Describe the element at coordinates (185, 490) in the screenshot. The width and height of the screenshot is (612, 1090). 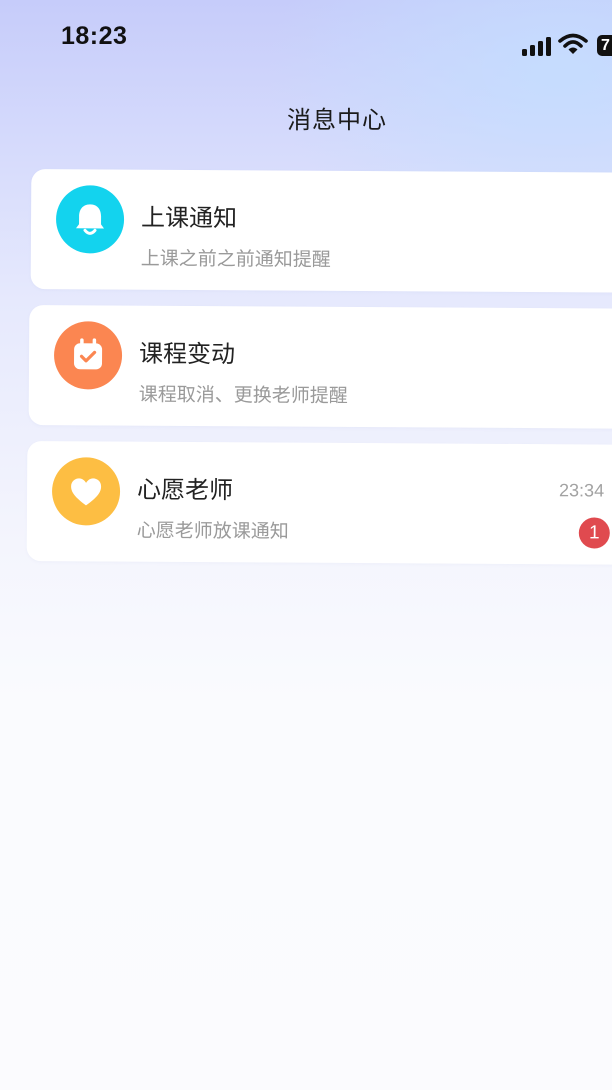
I see `message-title: 心愿老师` at that location.